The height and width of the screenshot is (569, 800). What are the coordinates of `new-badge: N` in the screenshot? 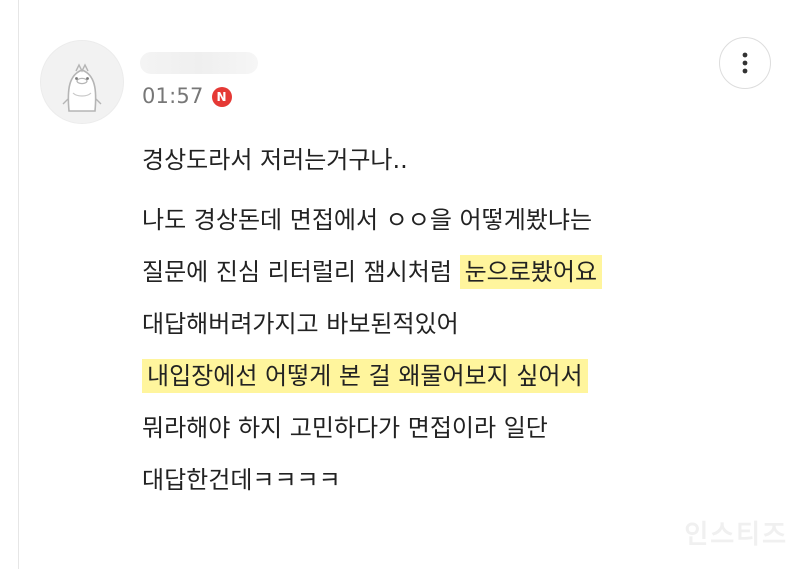 It's located at (221, 96).